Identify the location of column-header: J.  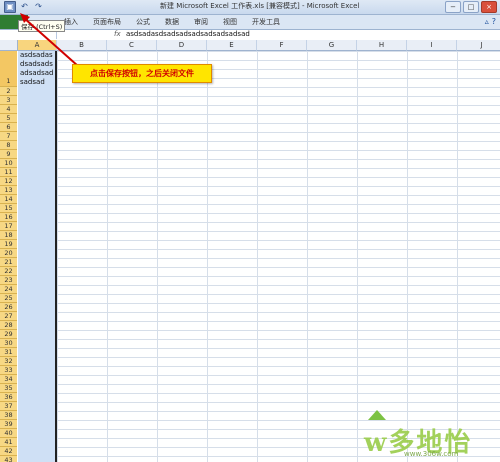
(478, 45).